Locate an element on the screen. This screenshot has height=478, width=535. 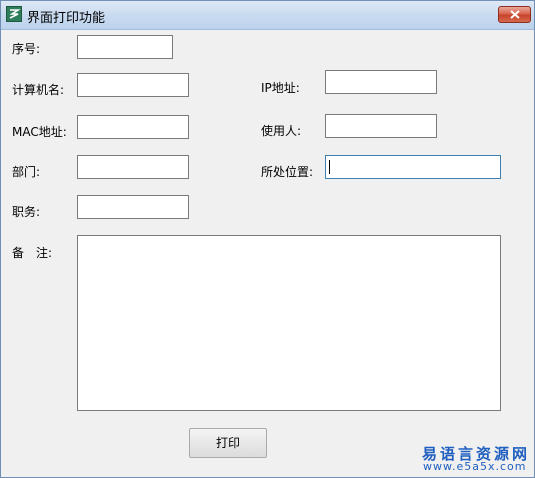
location-input is located at coordinates (413, 167).